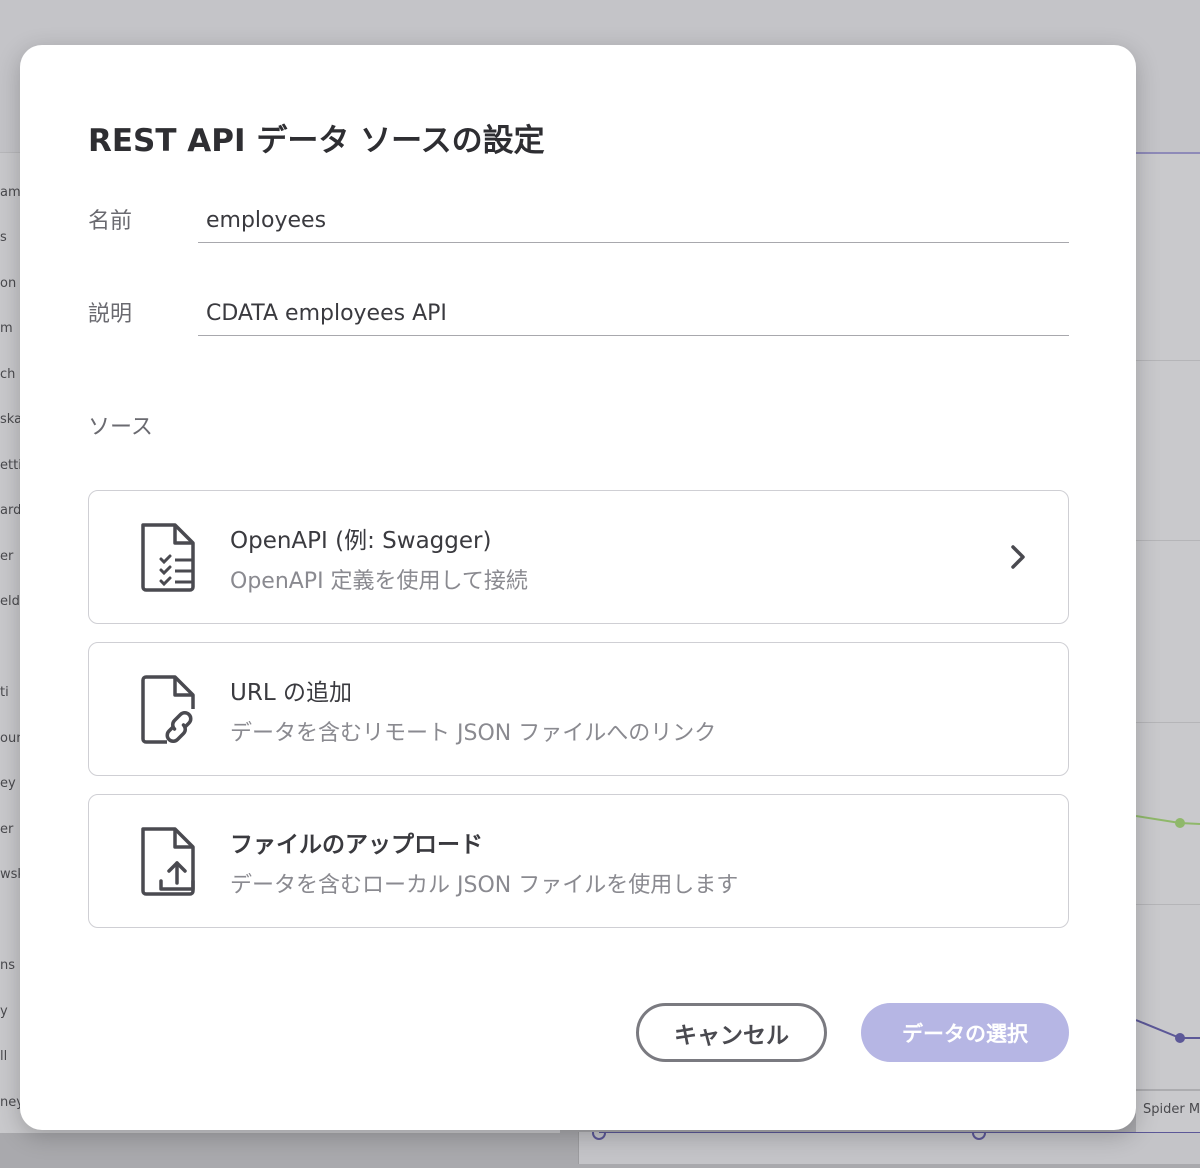 This screenshot has height=1168, width=1200. I want to click on background-list-item: eld, so click(10, 601).